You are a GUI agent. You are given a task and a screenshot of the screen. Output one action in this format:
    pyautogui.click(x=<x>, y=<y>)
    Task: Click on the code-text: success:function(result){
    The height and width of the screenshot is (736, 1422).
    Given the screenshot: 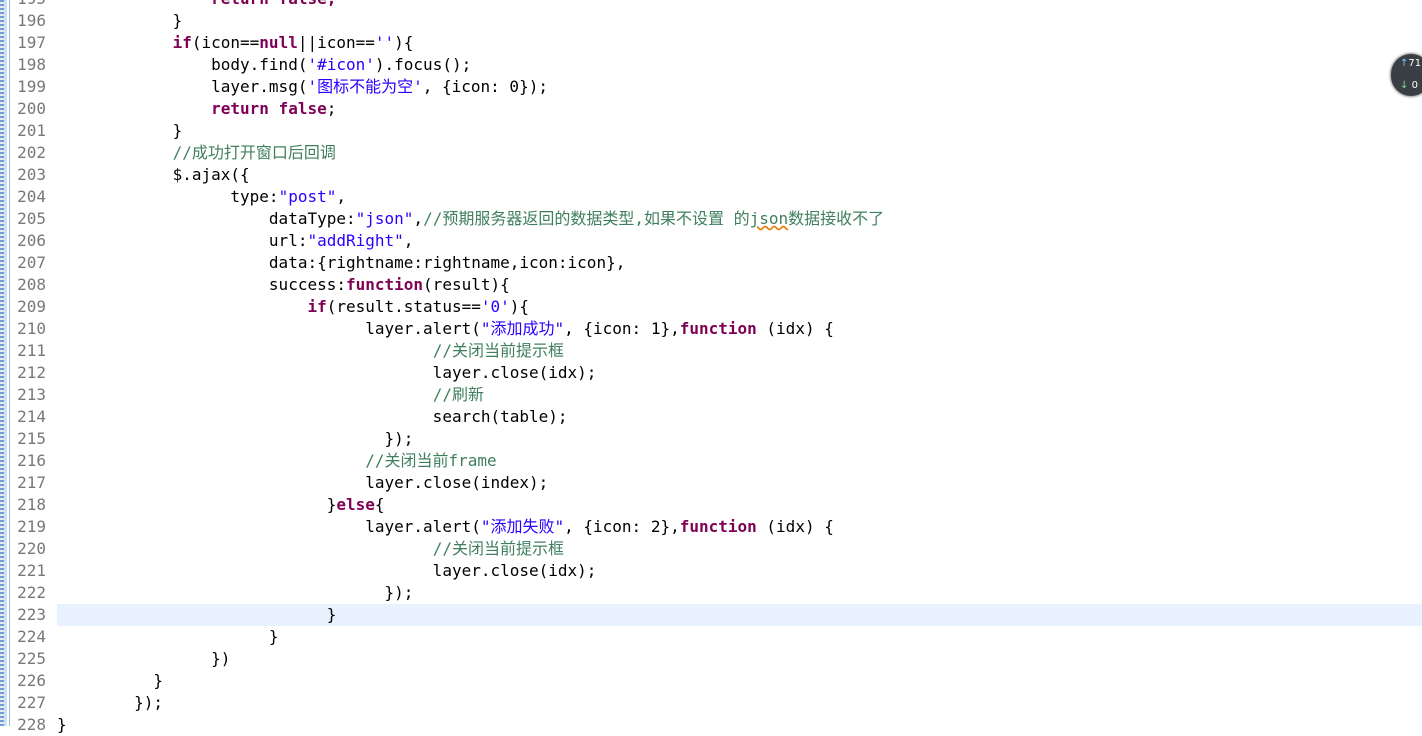 What is the action you would take?
    pyautogui.click(x=283, y=285)
    